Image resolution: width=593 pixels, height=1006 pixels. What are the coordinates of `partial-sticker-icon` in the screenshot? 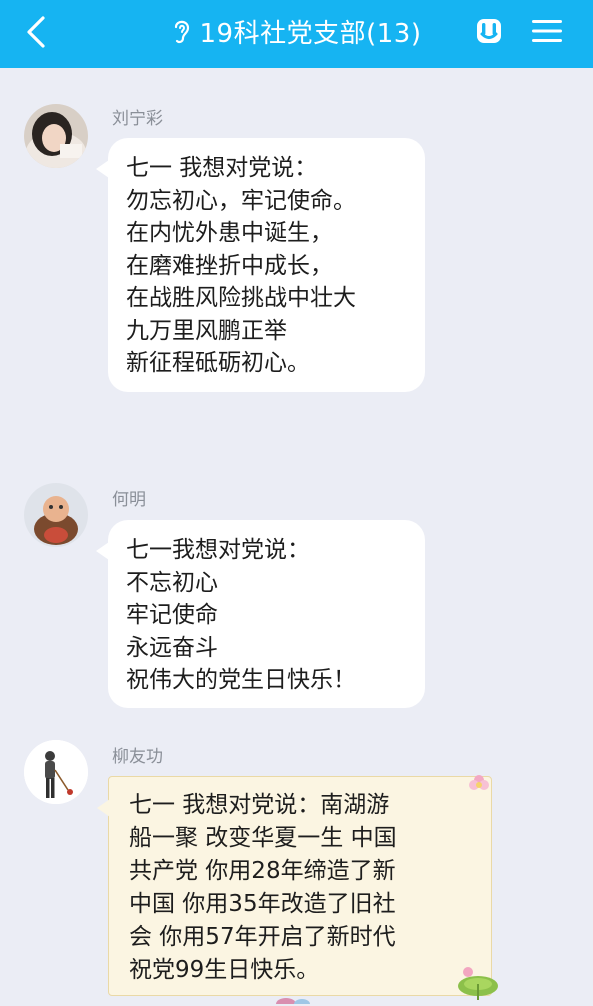 It's located at (293, 1001).